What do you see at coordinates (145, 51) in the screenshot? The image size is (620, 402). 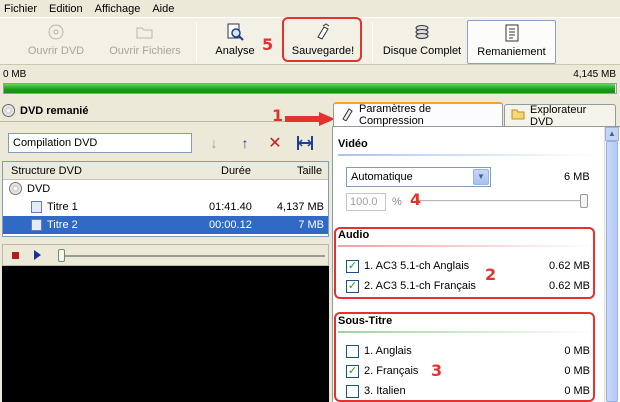 I see `open-files-label: Ouvrir Fichiers` at bounding box center [145, 51].